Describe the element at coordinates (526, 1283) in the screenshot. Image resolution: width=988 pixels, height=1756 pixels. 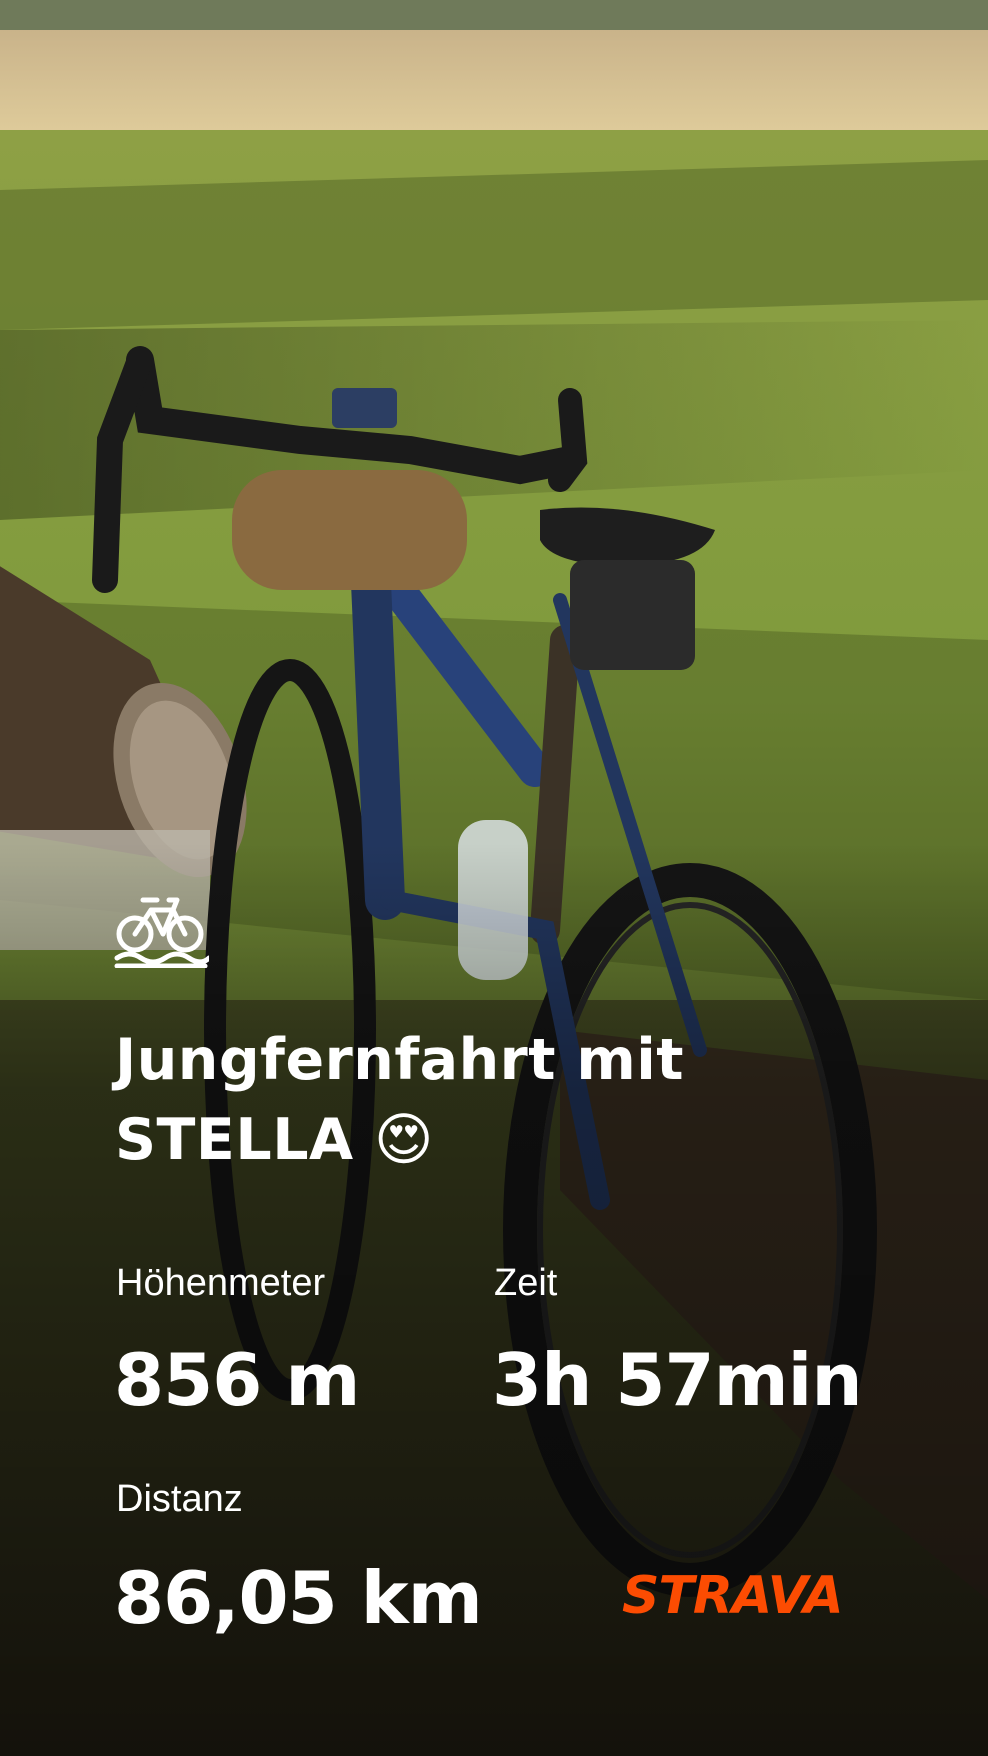
I see `time-label: Zeit` at that location.